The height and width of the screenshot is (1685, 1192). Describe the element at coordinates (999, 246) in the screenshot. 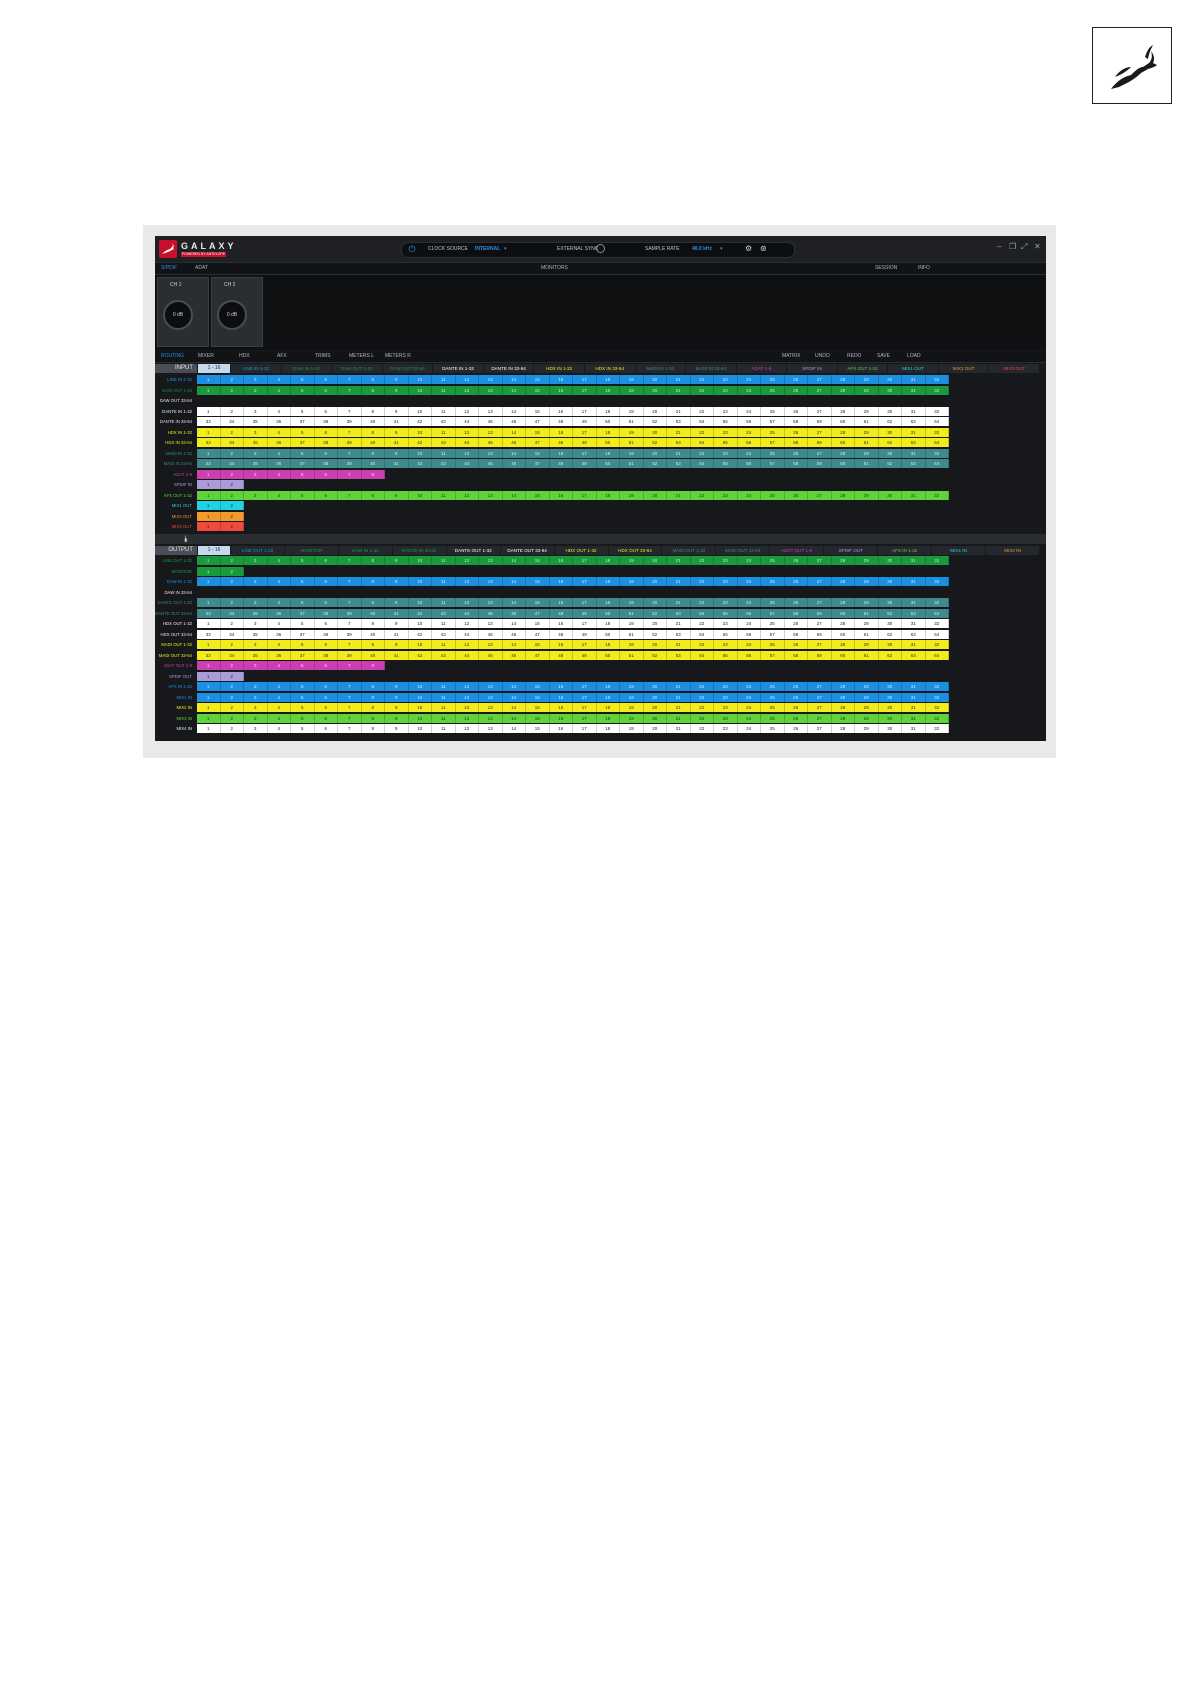

I see `minimize-icon: –` at that location.